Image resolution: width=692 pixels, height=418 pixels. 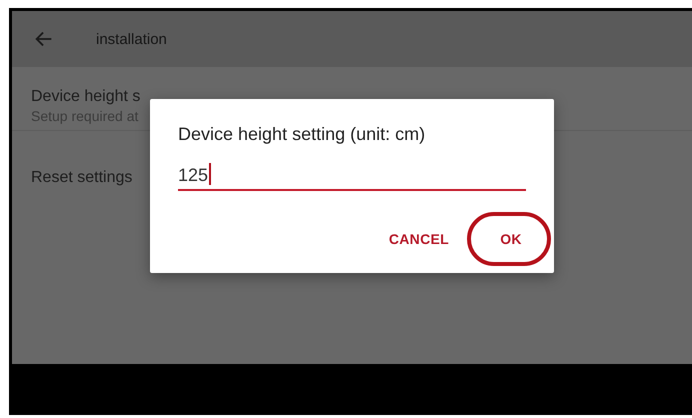 I want to click on cancel-button: CANCEL, so click(x=418, y=239).